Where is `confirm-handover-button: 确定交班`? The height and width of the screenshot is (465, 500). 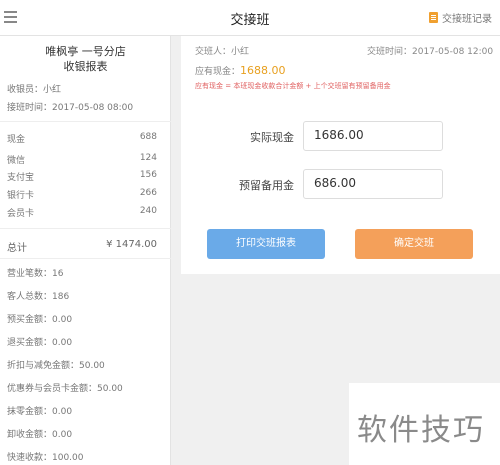 confirm-handover-button: 确定交班 is located at coordinates (414, 244).